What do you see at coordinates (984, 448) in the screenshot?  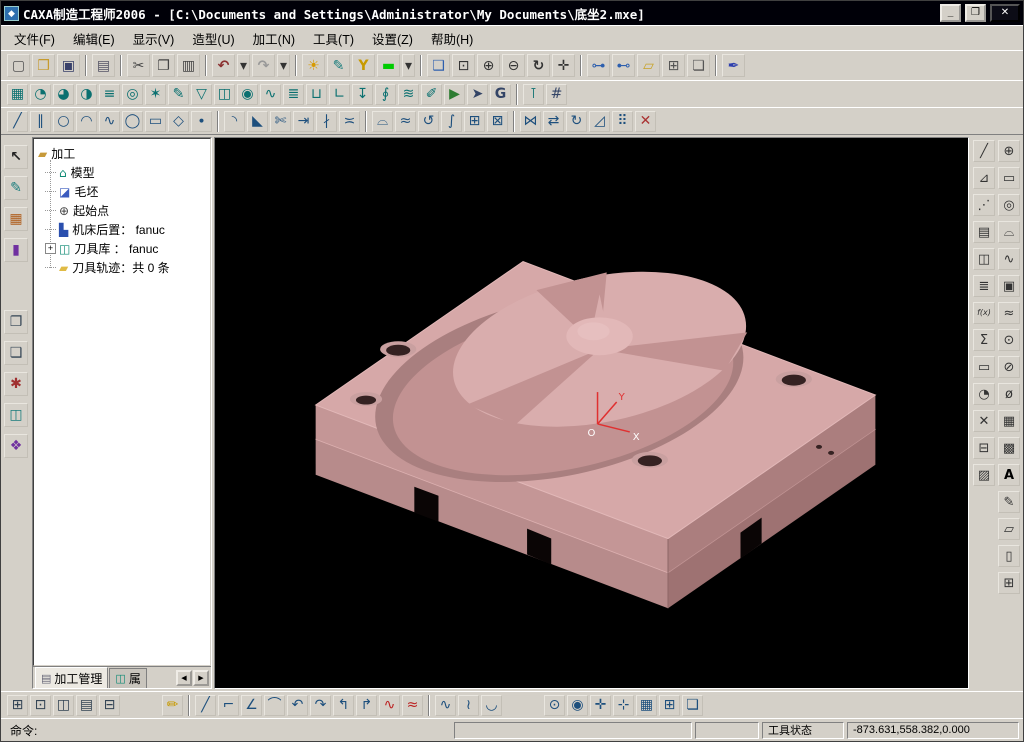 I see `collapse-icon: ⊟` at bounding box center [984, 448].